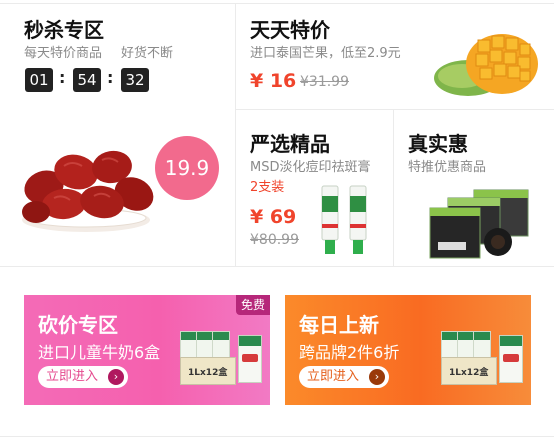 The width and height of the screenshot is (554, 440). What do you see at coordinates (349, 352) in the screenshot?
I see `new-arrivals-subtitle: 跨品牌2件6折` at bounding box center [349, 352].